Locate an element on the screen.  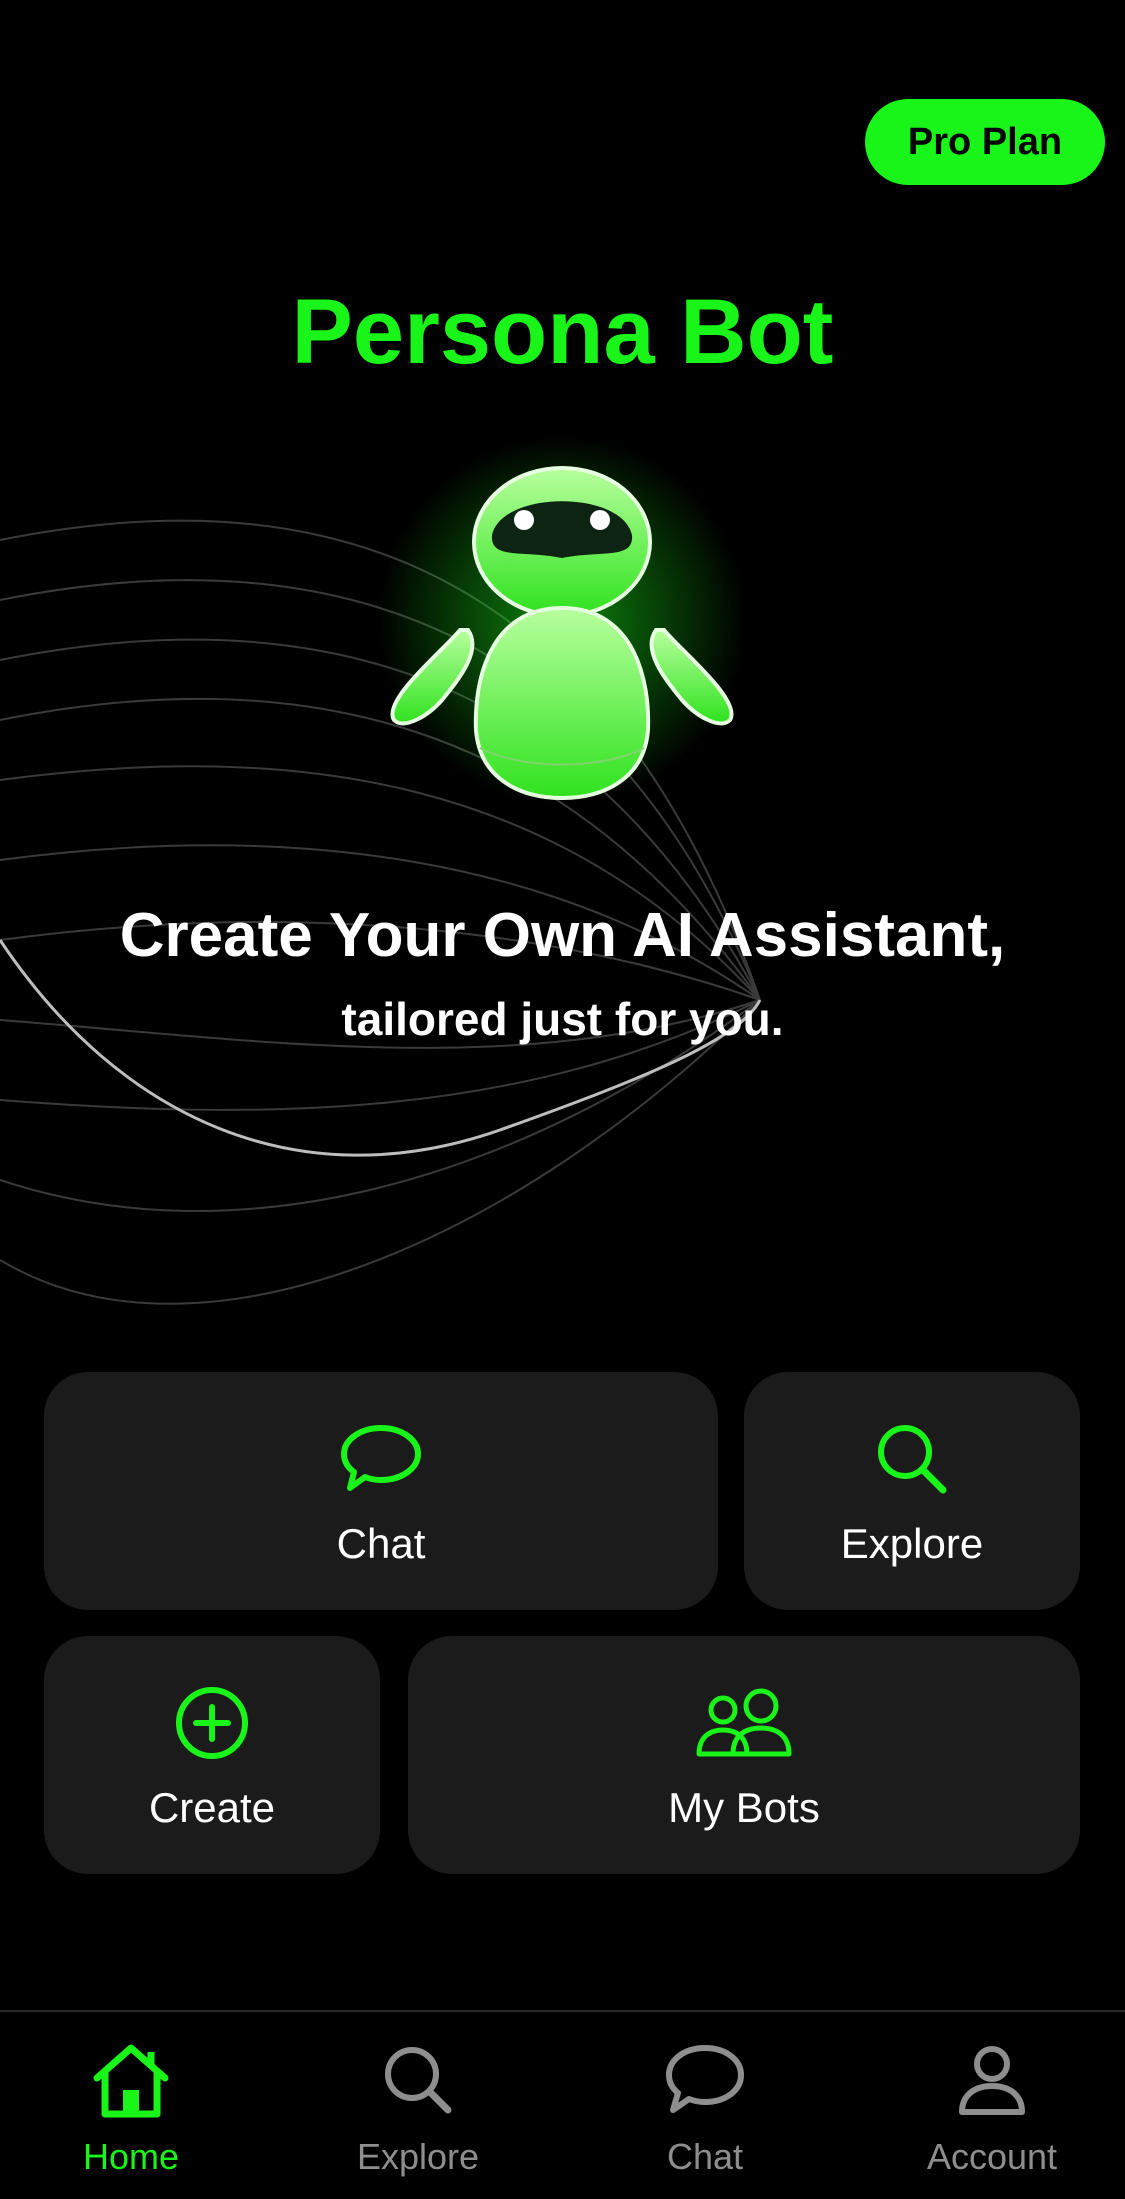
my-bots-card-label: My Bots is located at coordinates (744, 1807).